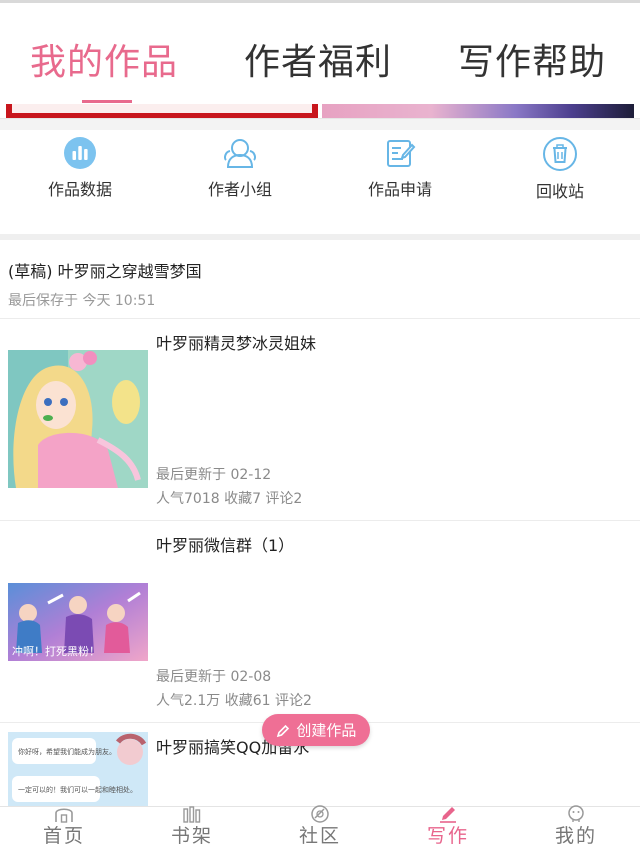  I want to click on nav-write: 写作, so click(448, 830).